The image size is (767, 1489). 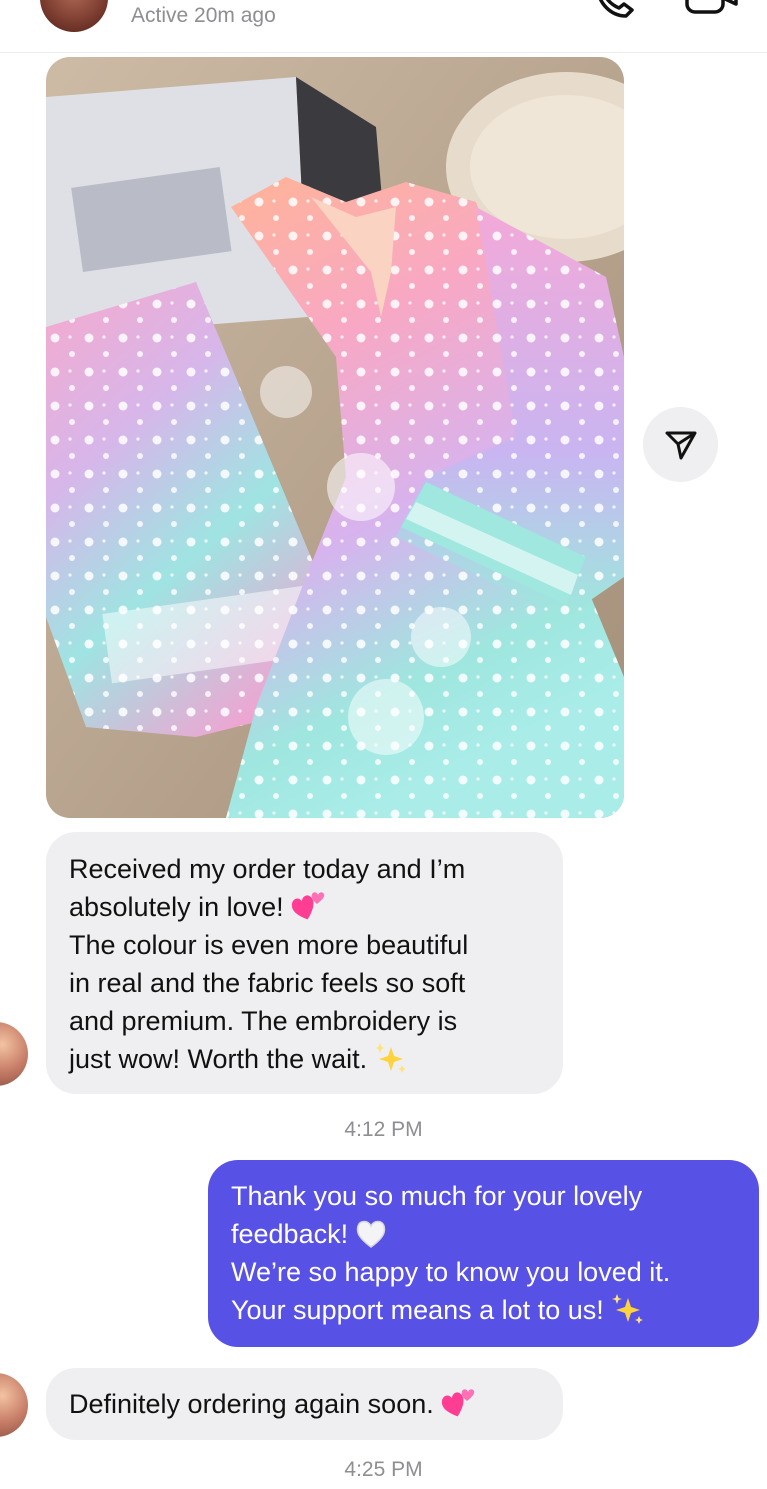 I want to click on message-text: just wow! Worth the wait., so click(x=218, y=1059).